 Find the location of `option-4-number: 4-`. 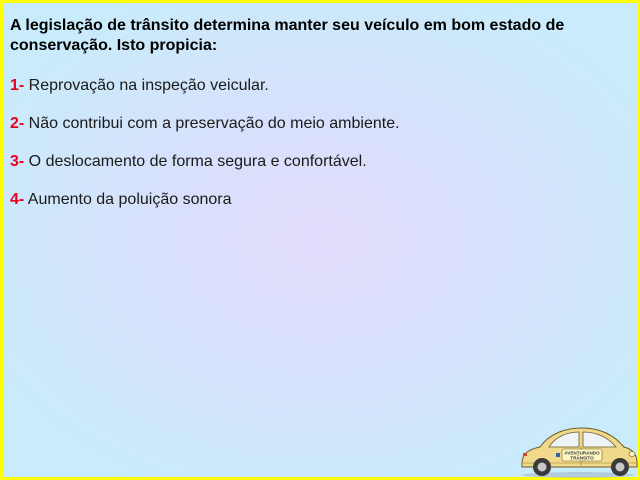

option-4-number: 4- is located at coordinates (17, 199).